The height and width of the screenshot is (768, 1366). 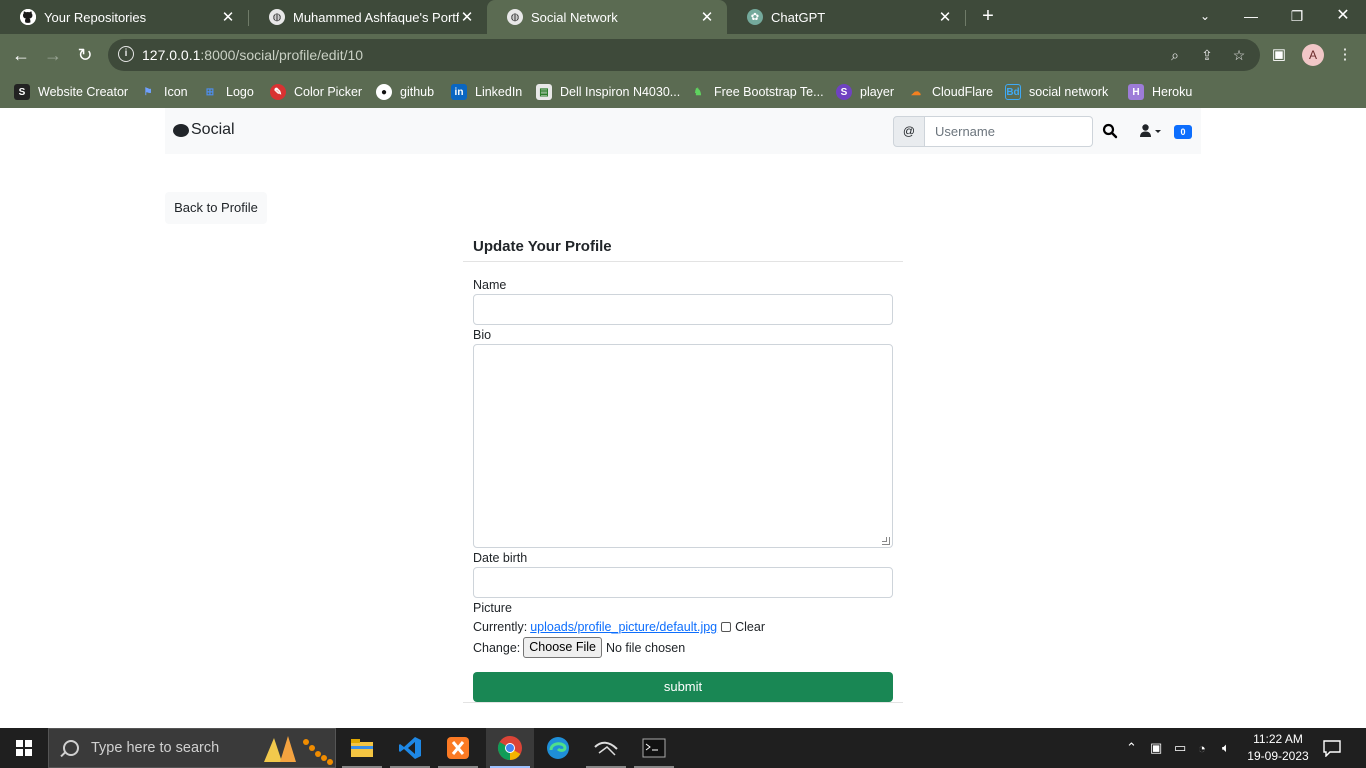 I want to click on github-icon: ●, so click(x=384, y=92).